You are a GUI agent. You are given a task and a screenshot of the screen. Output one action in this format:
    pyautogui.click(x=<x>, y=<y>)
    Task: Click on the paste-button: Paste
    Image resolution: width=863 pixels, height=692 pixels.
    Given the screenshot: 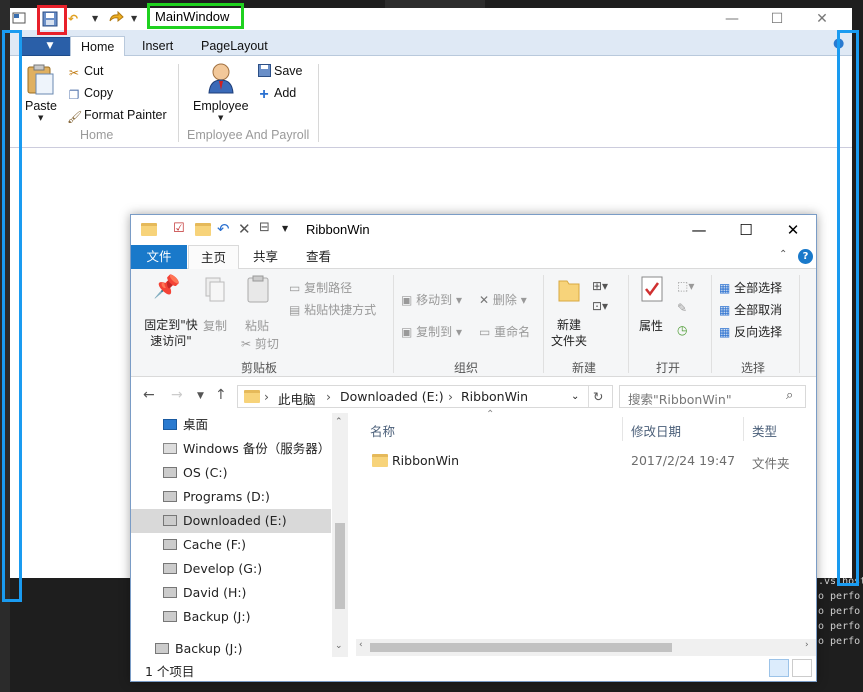 What is the action you would take?
    pyautogui.click(x=41, y=106)
    